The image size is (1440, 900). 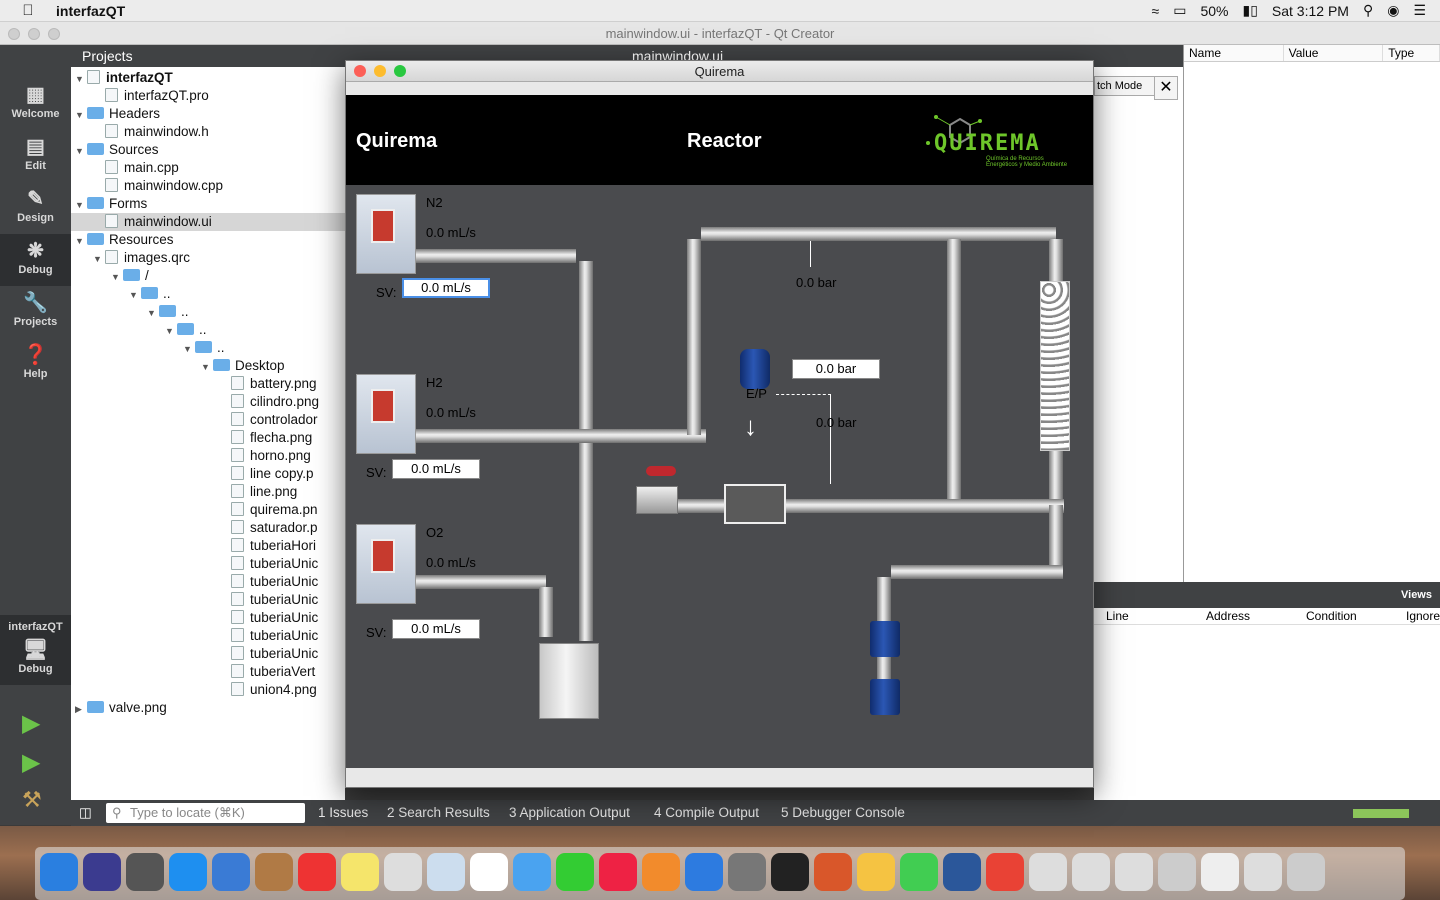 I want to click on run-icon: ▶, so click(x=31, y=723).